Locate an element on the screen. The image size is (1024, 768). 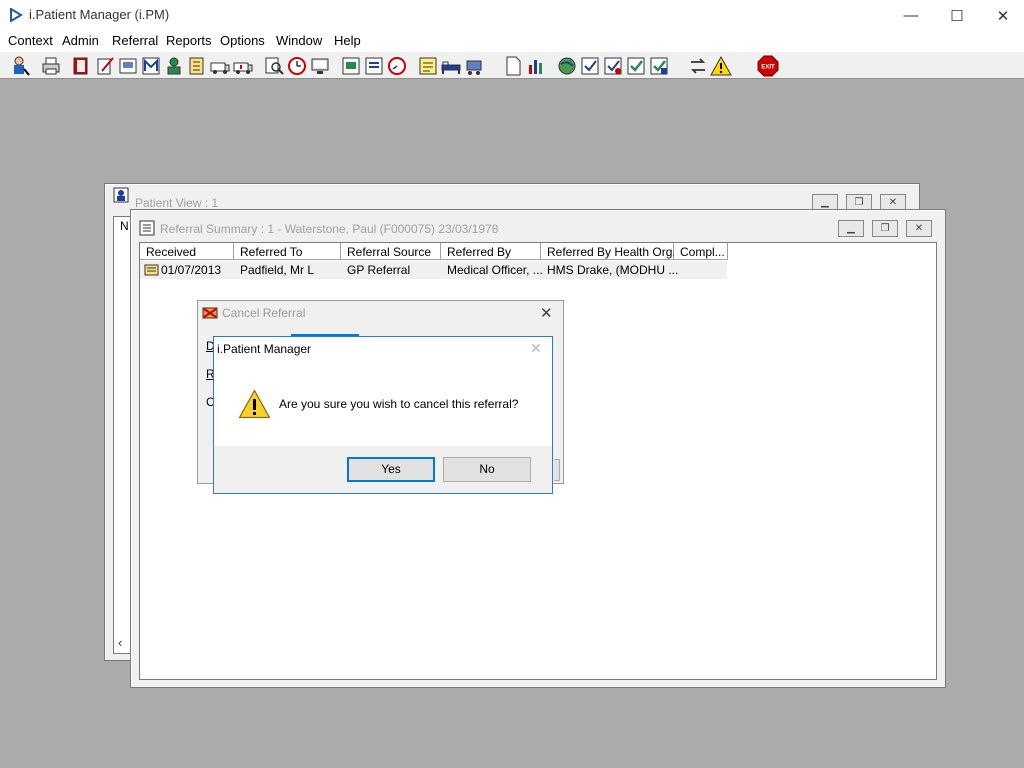
cell-received: 01/07/2013 is located at coordinates (191, 271).